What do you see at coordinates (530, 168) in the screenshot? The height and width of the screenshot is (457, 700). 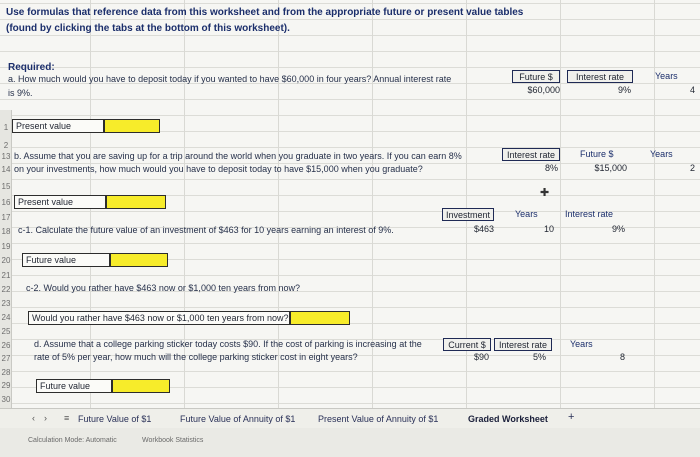 I see `value-b-interest-rate: 8%` at bounding box center [530, 168].